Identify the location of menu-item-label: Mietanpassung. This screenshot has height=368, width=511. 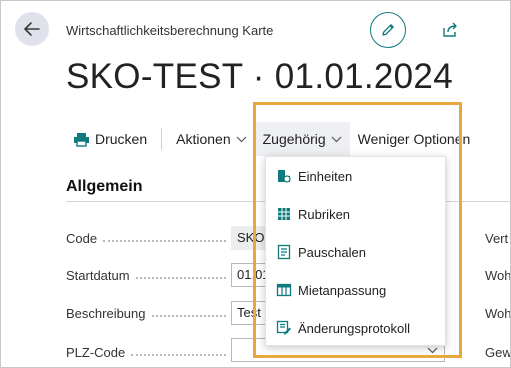
(342, 290).